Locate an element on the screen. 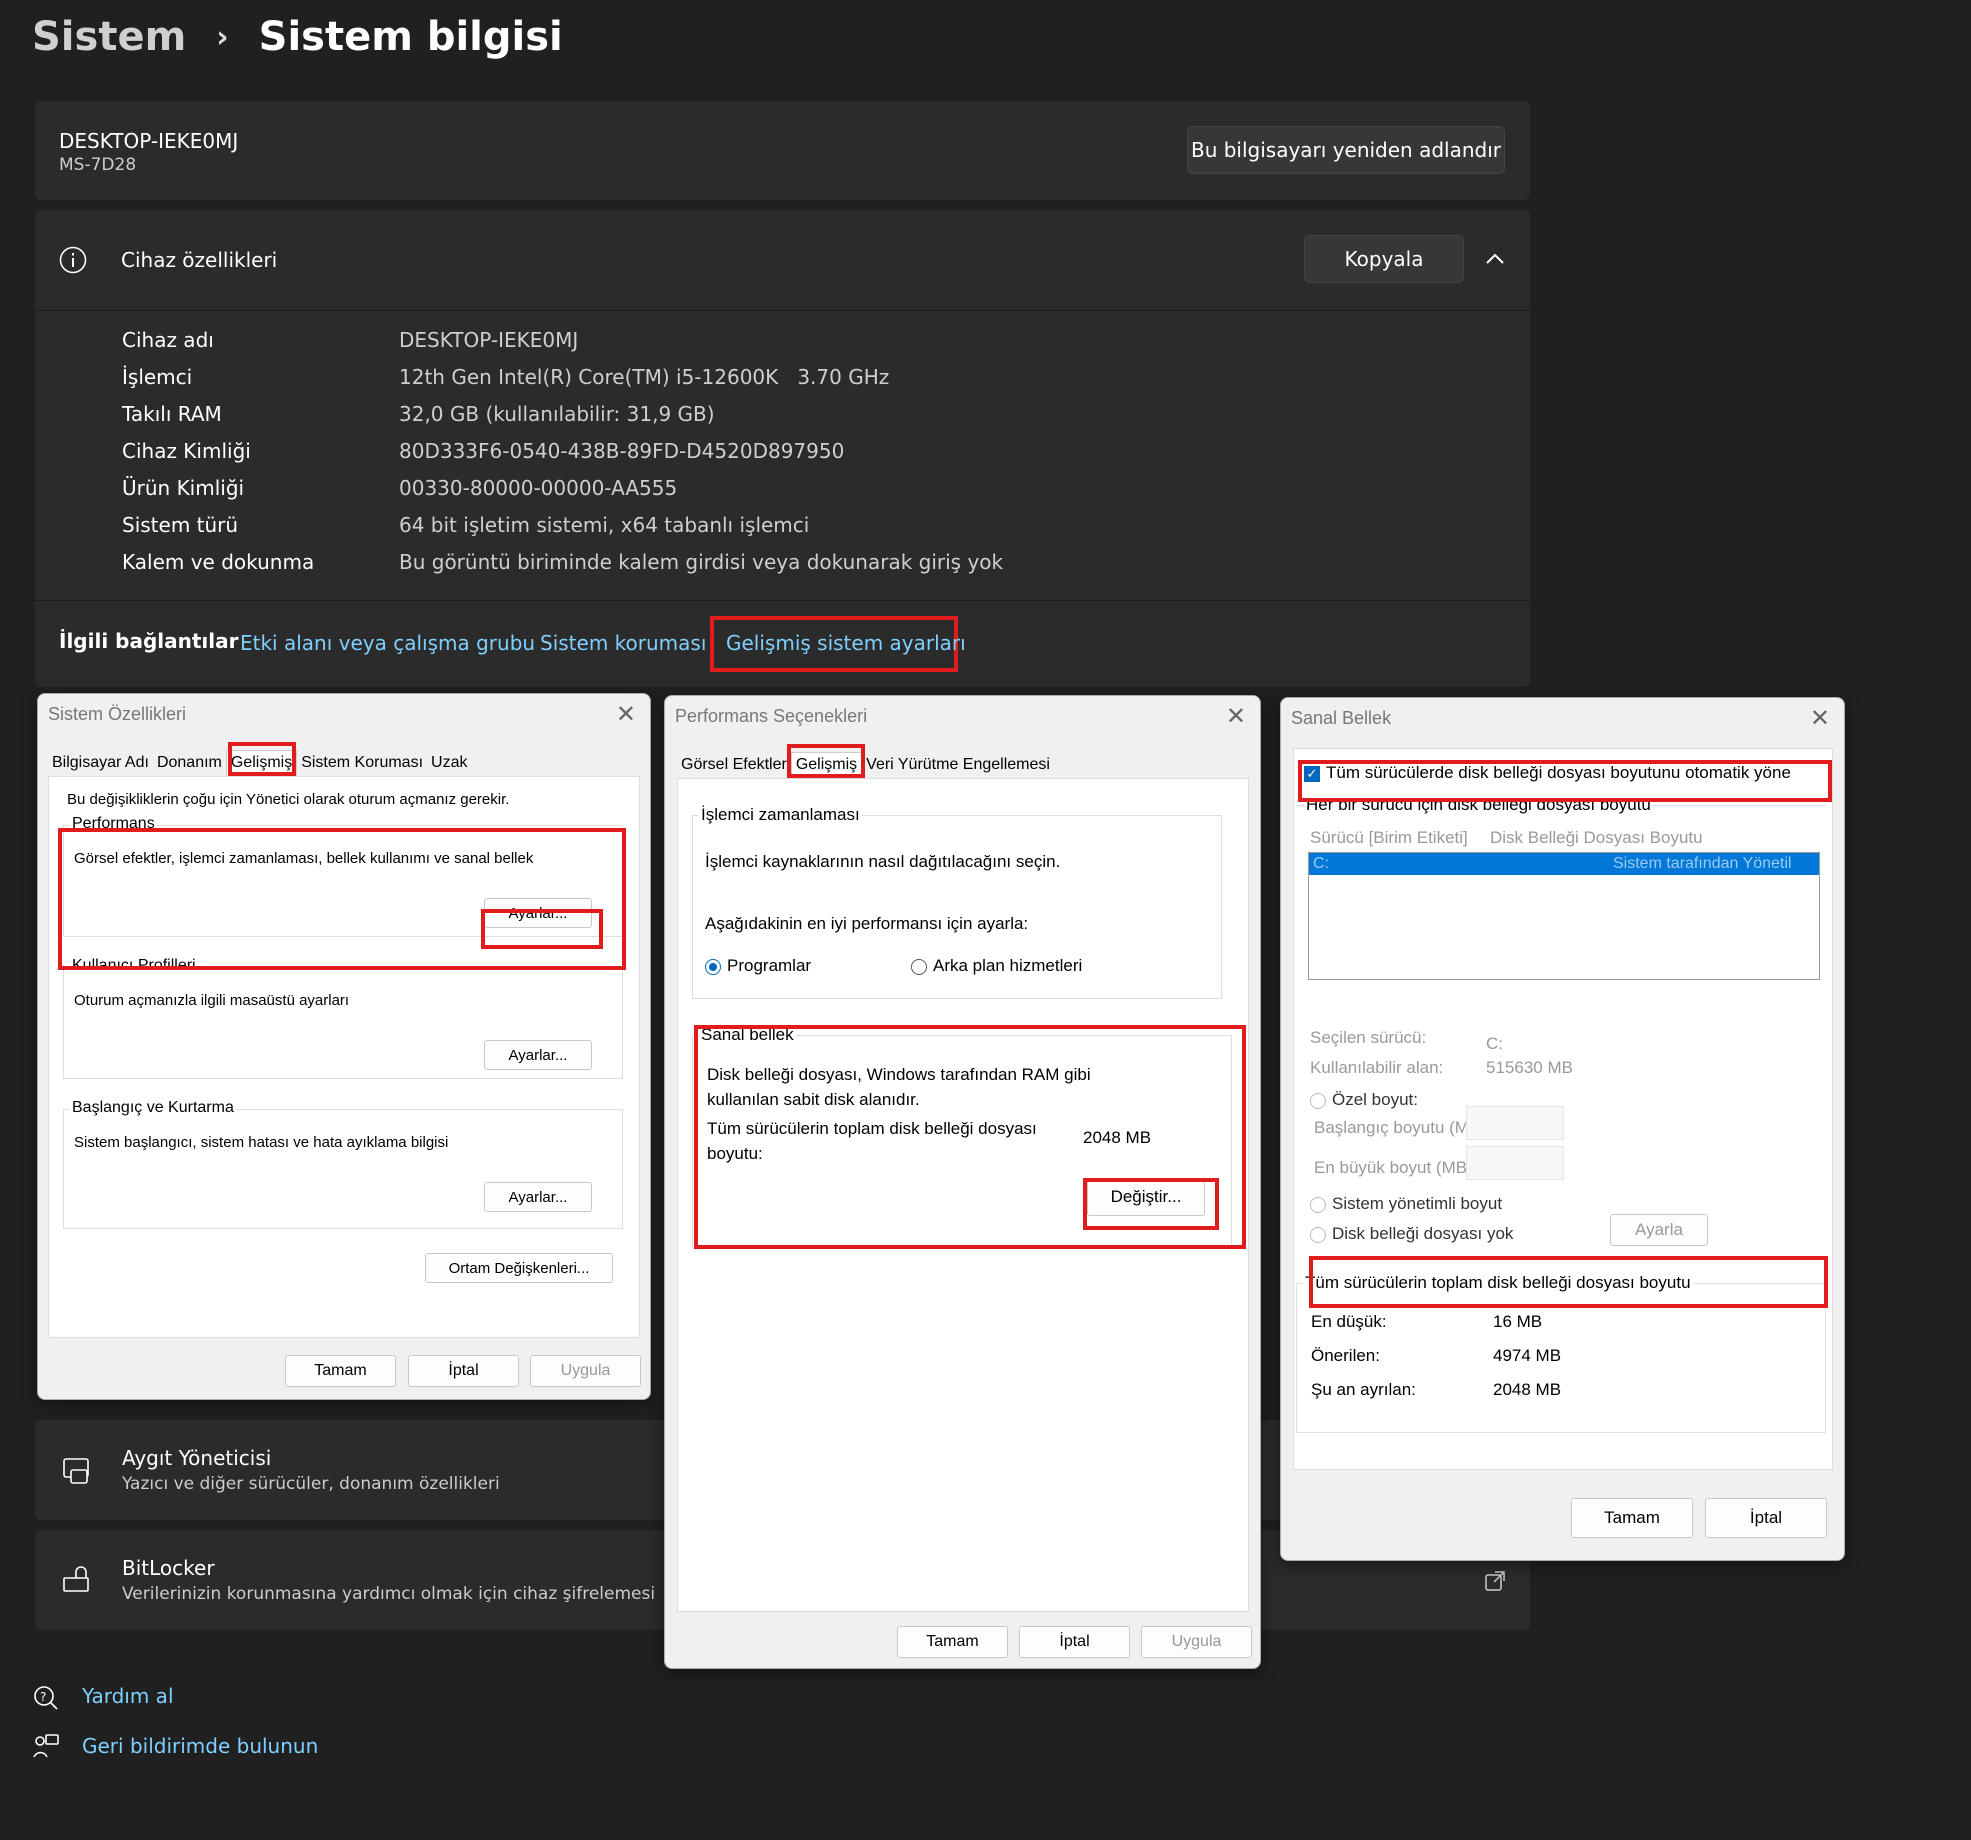 The image size is (1971, 1840). min-size-value: 16 MB is located at coordinates (1518, 1321).